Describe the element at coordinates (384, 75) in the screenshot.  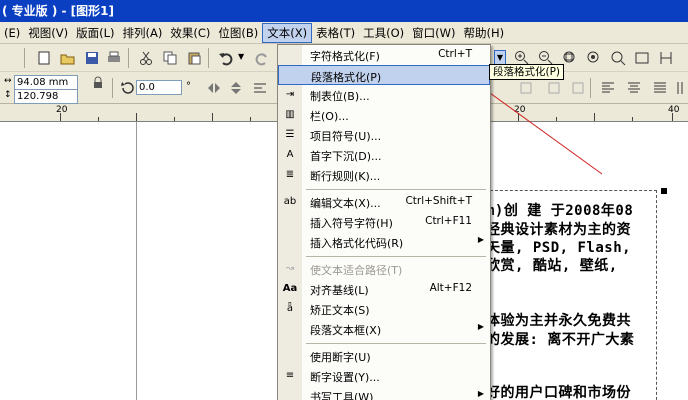
I see `menu-item-paragraph-formatting: 段落格式化(P)` at that location.